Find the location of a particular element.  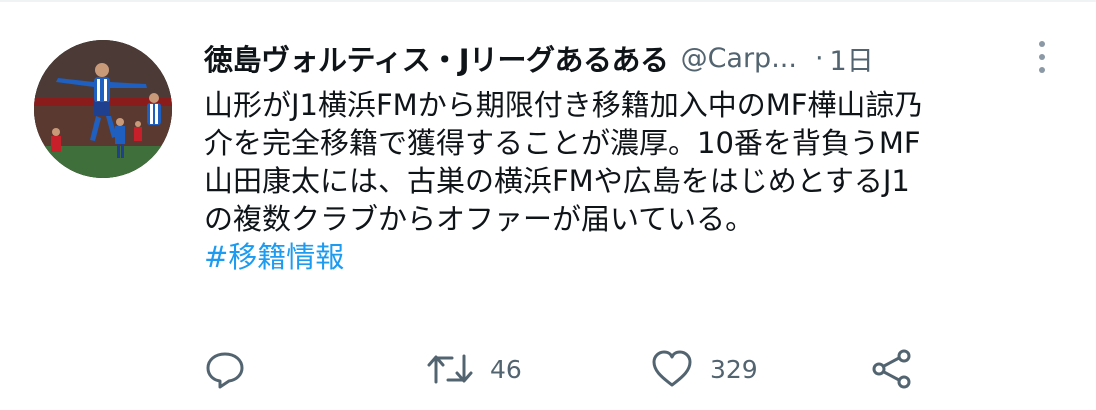

tweet-text-line: 山田康太には、古巣の横浜FMや広島をはじめとするJ1 is located at coordinates (557, 181).